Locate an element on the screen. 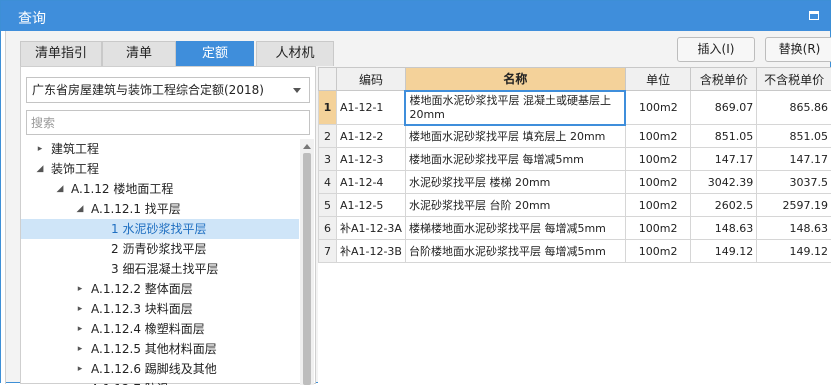 The width and height of the screenshot is (831, 385). tree-node: ▸ A.1.12.2 整体面层 is located at coordinates (160, 289).